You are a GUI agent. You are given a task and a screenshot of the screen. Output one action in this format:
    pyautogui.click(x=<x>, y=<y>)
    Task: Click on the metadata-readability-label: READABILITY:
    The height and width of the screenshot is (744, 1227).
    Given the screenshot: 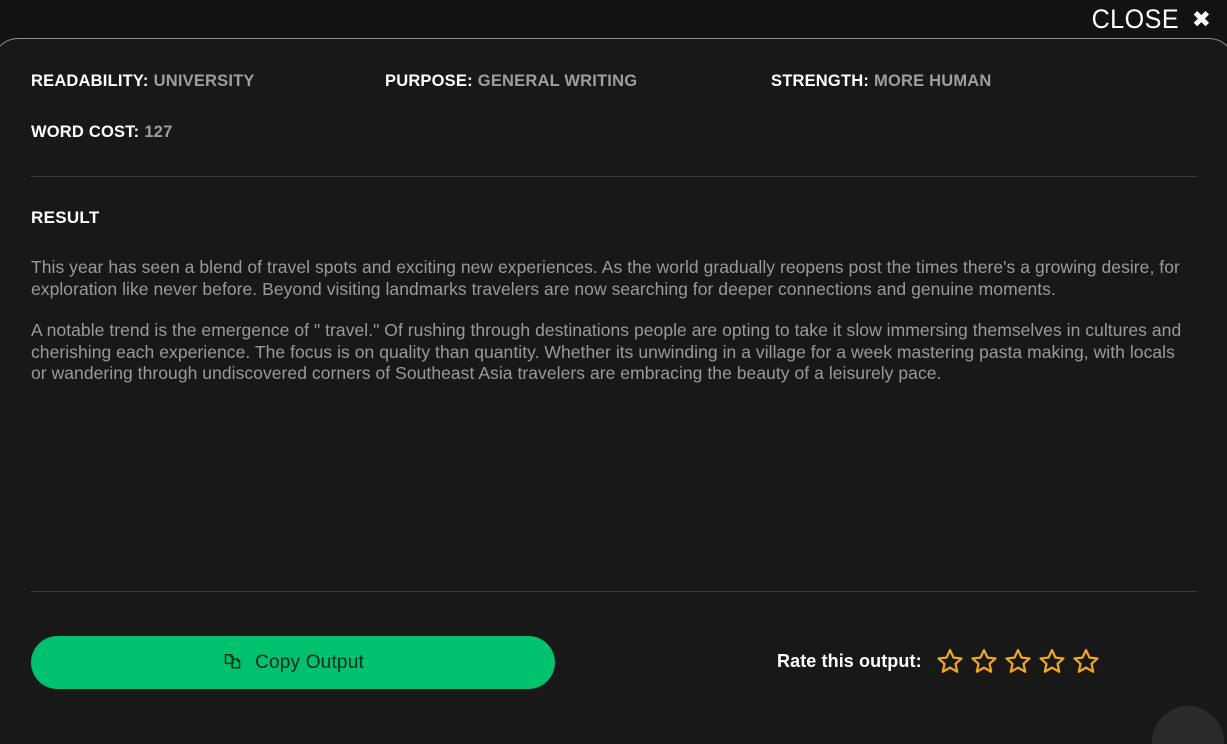 What is the action you would take?
    pyautogui.click(x=90, y=81)
    